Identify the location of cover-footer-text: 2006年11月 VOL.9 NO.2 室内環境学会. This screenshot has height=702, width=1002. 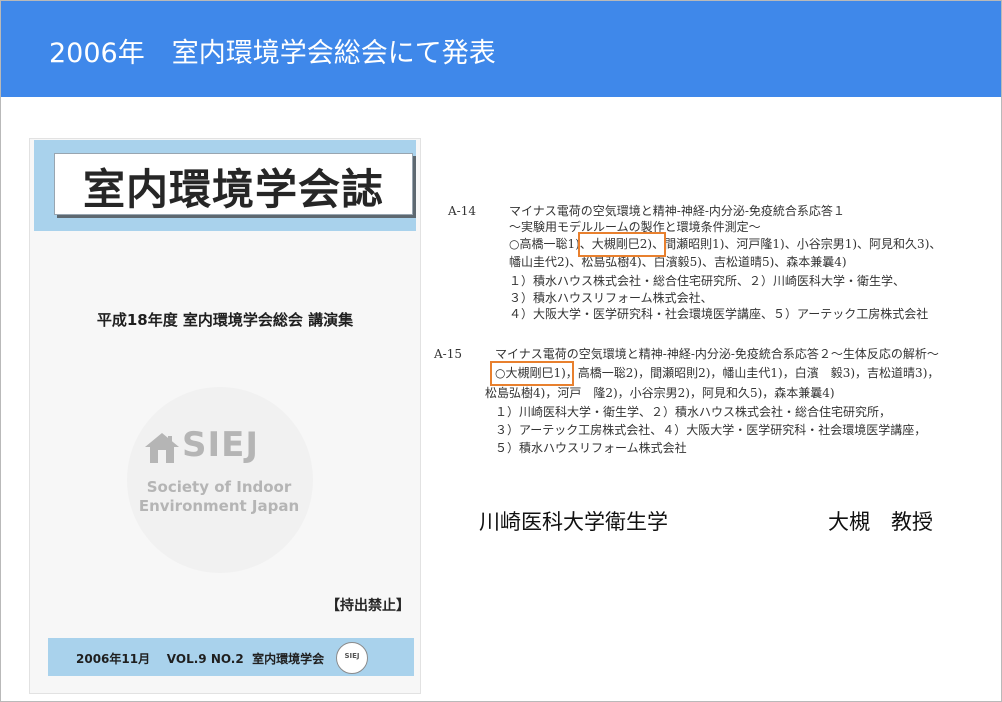
(200, 659).